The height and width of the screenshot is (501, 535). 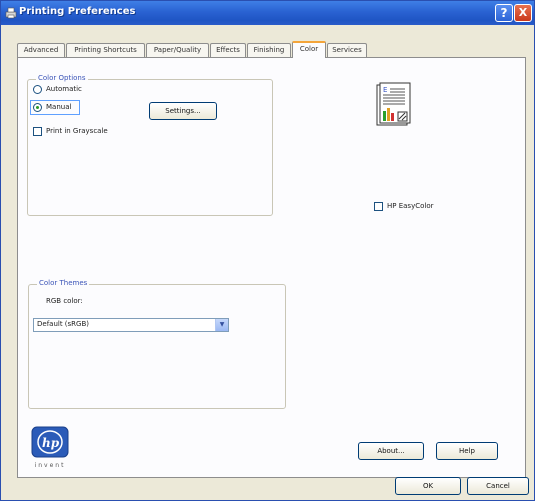 What do you see at coordinates (498, 486) in the screenshot?
I see `cancel-button: Cancel` at bounding box center [498, 486].